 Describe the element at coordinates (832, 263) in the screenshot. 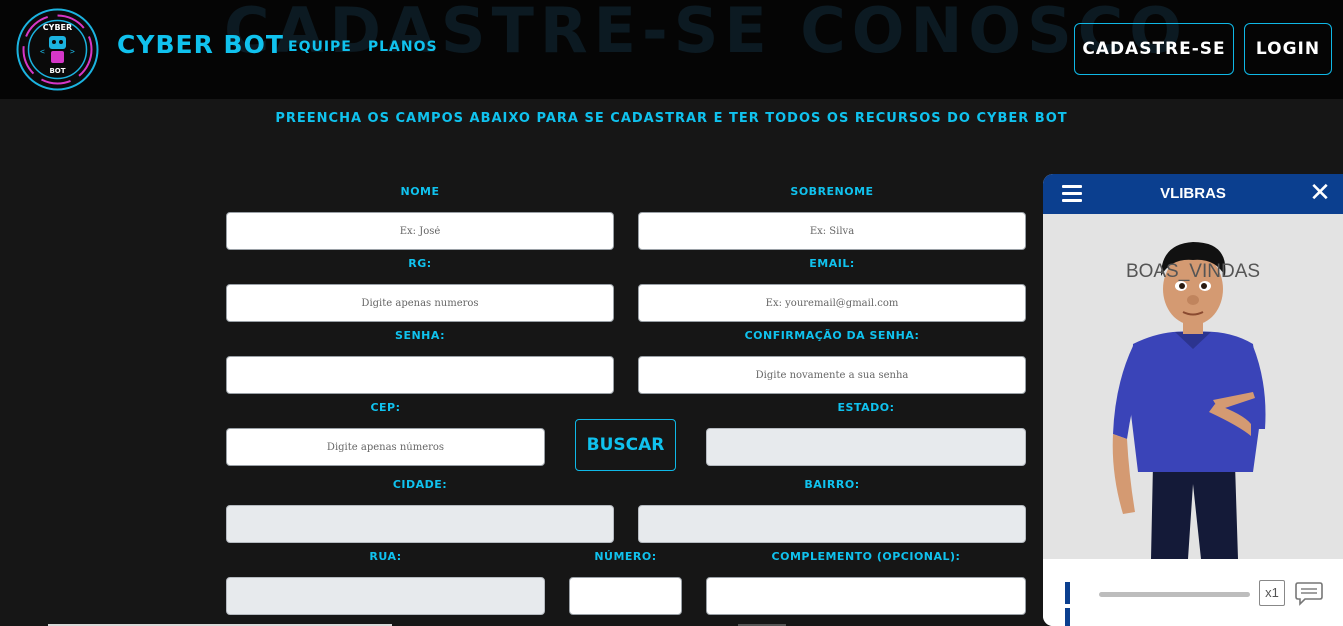

I see `email-label: EMAIL:` at that location.